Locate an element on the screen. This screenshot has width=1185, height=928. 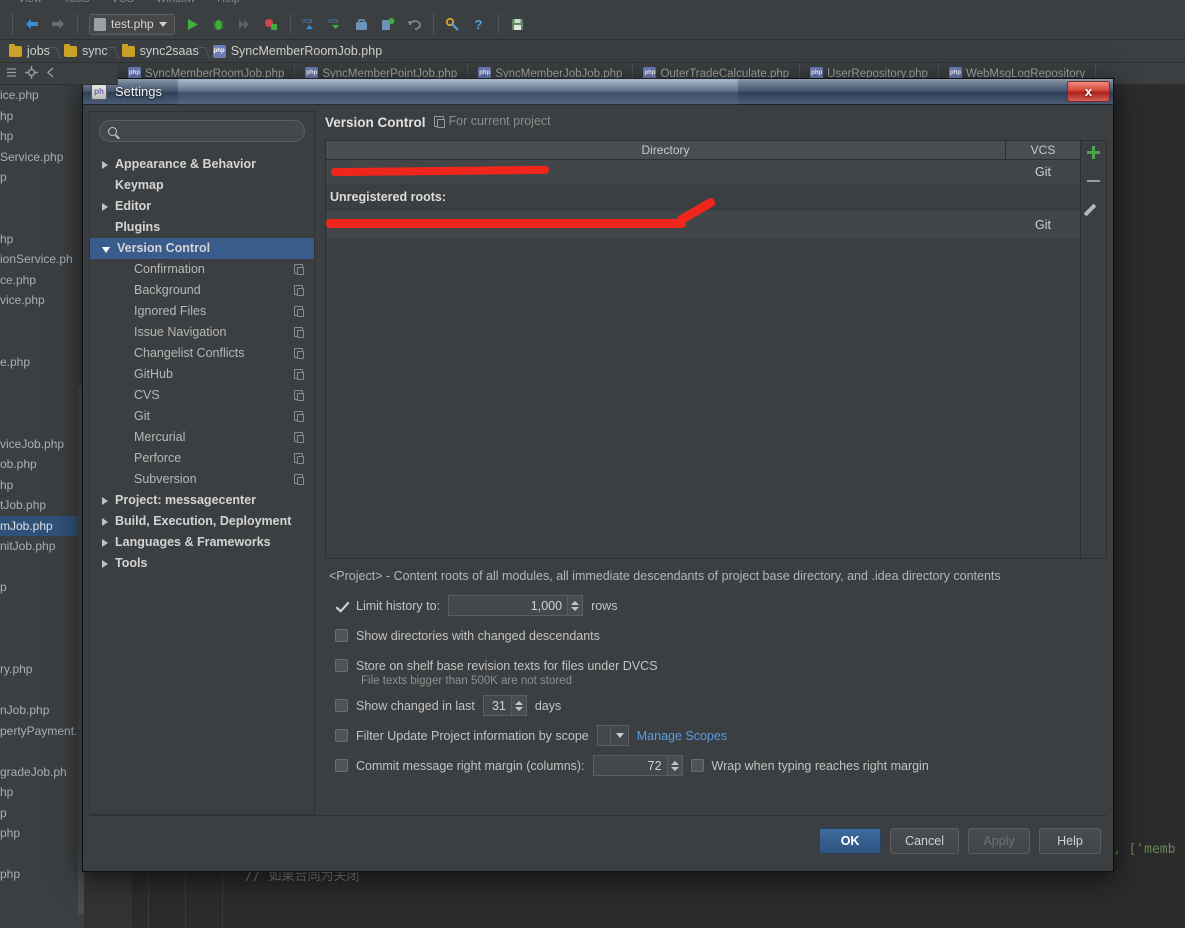
settings-tree-item-confirmation: Confirmation is located at coordinates (202, 269).